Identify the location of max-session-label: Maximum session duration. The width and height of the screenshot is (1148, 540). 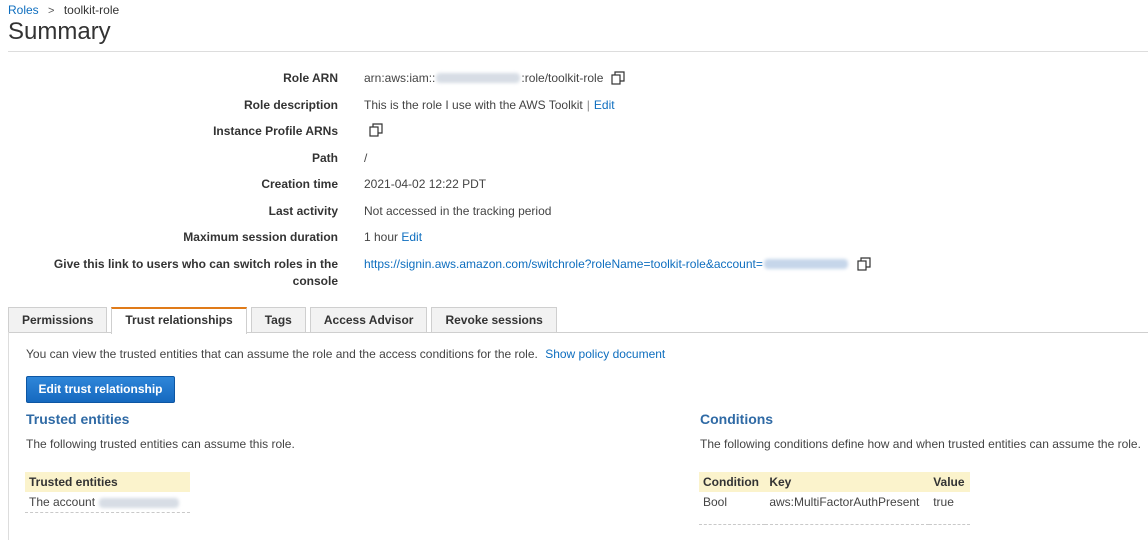
(260, 237).